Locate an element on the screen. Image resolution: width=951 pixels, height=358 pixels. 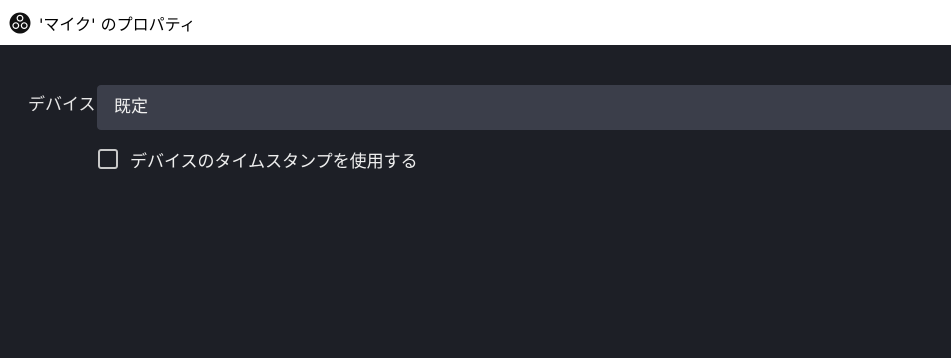
timestamp-checkbox-label: デバイスのタイムスタンプを使用する is located at coordinates (274, 159).